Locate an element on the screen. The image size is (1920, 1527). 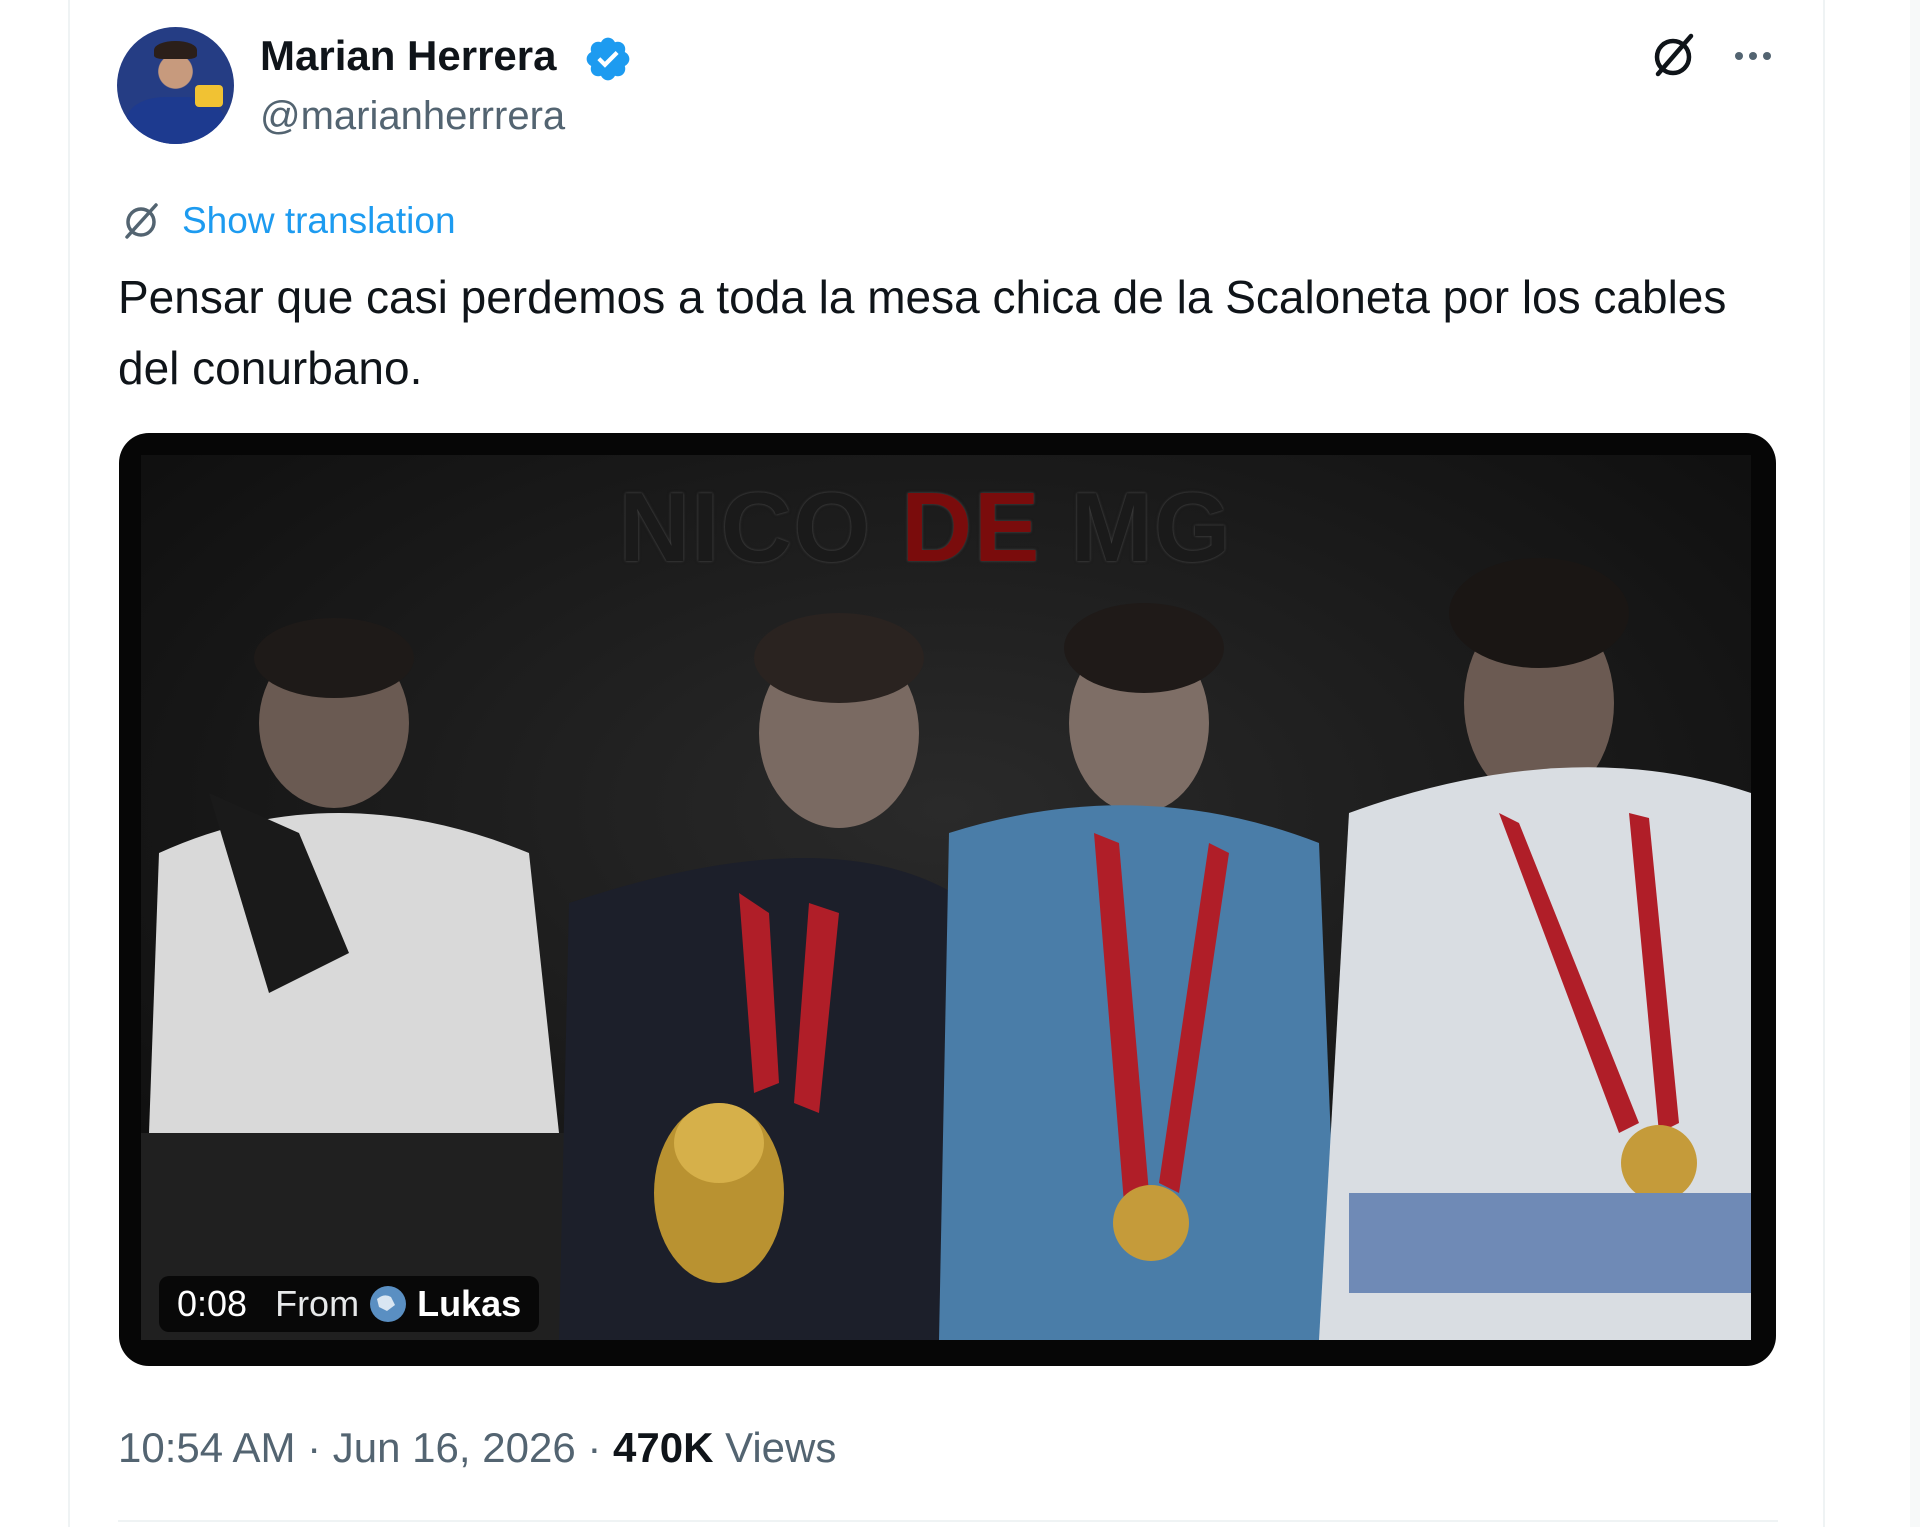
tweet-meta: 10:54 AM · Jun 16, 2026 · 470K Views is located at coordinates (477, 1448).